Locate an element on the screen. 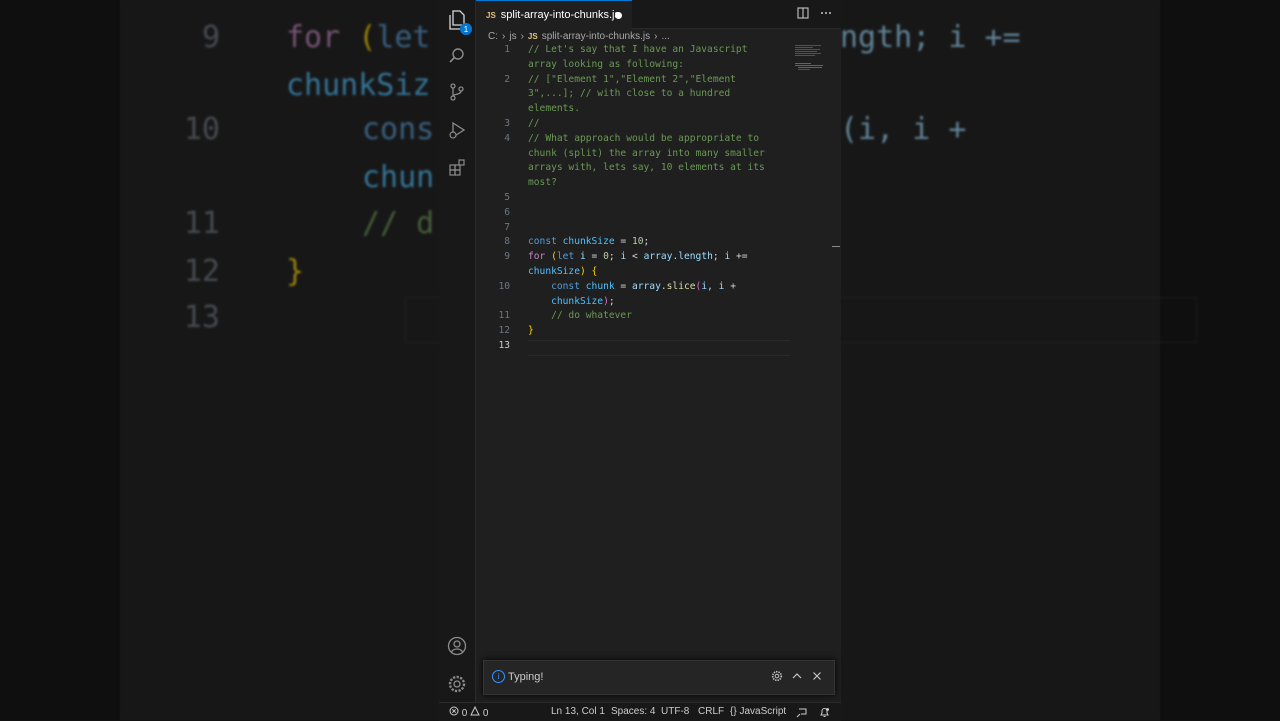  line-number: 1 is located at coordinates (507, 49).